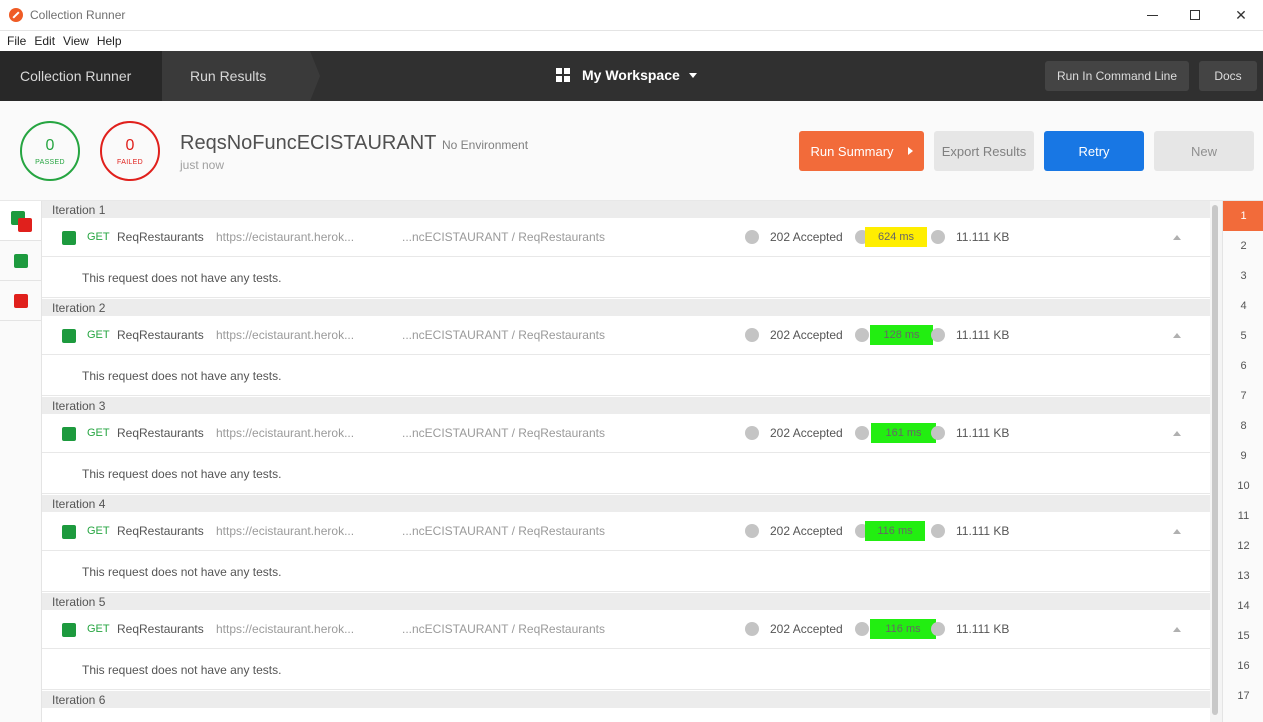  I want to click on iteration-index-item: 15, so click(1243, 636).